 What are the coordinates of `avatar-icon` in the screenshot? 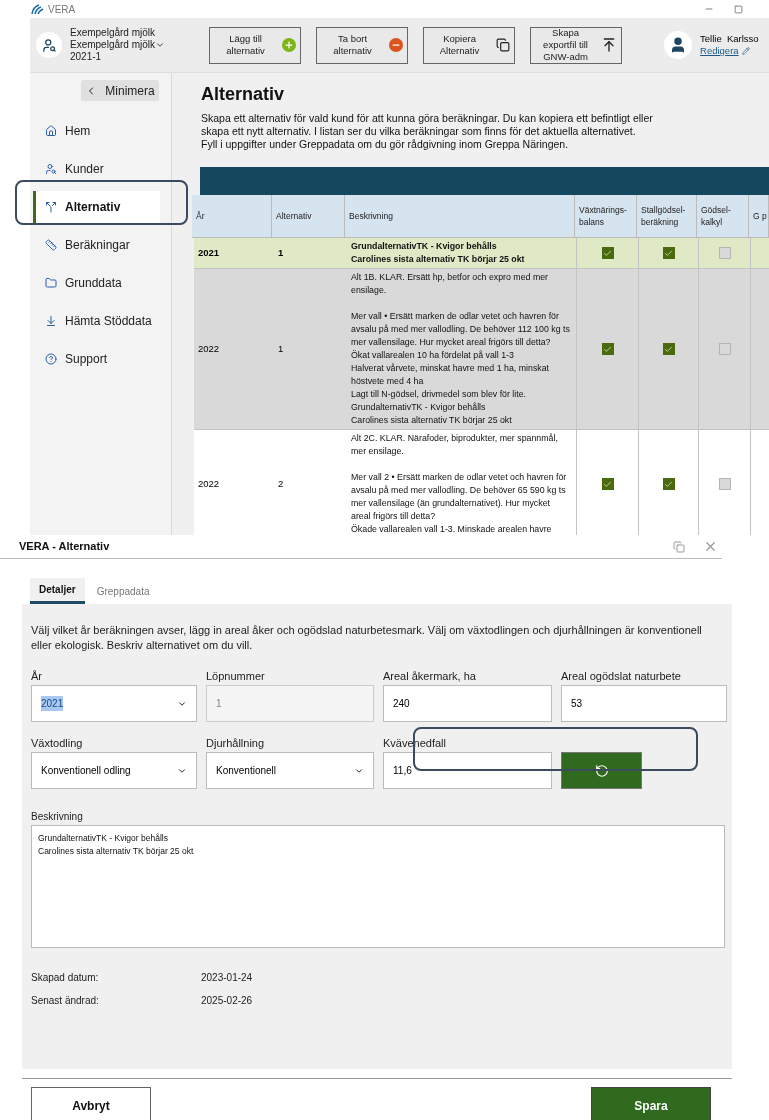 It's located at (678, 45).